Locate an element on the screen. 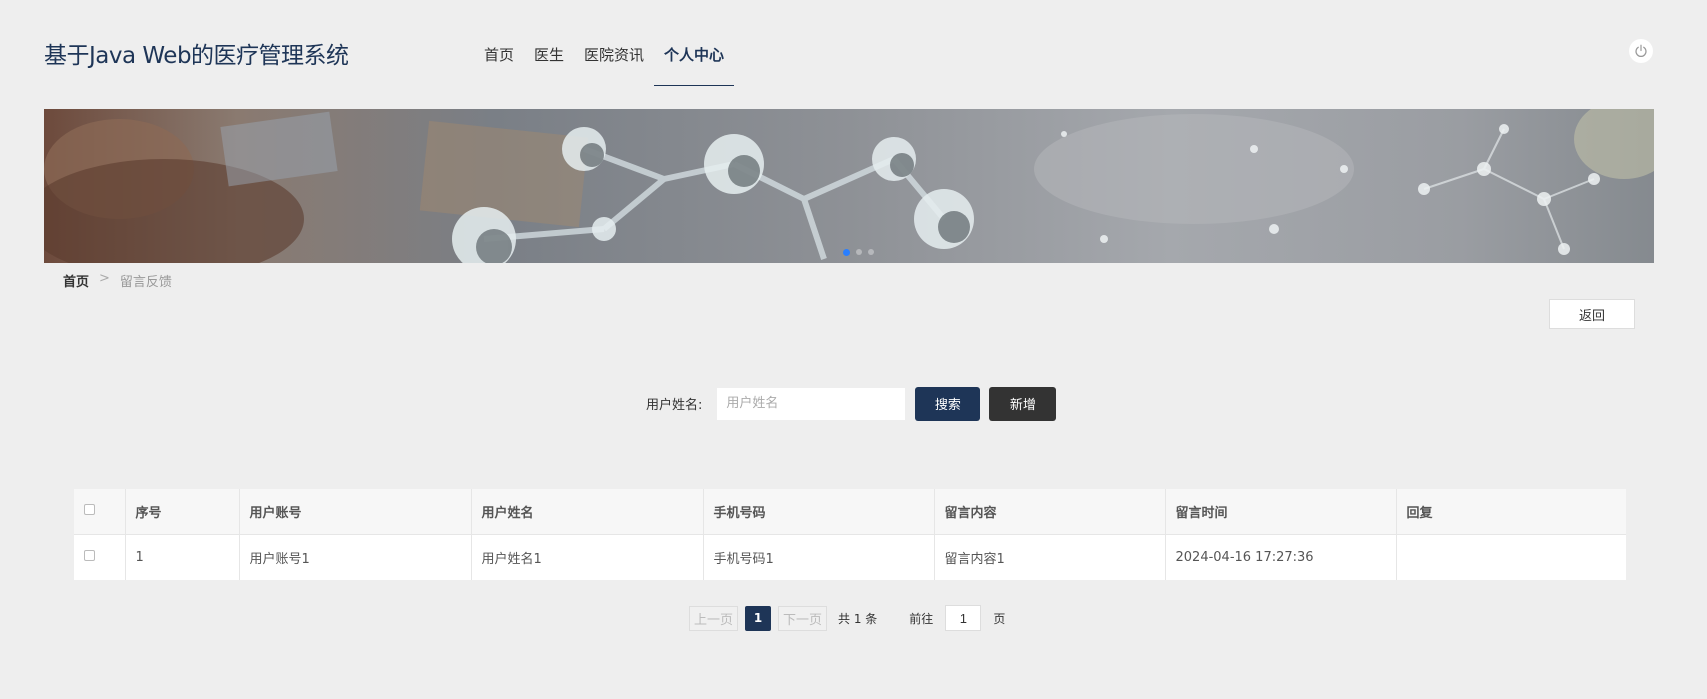 The height and width of the screenshot is (699, 1707). page-unit-label: 页 is located at coordinates (999, 618).